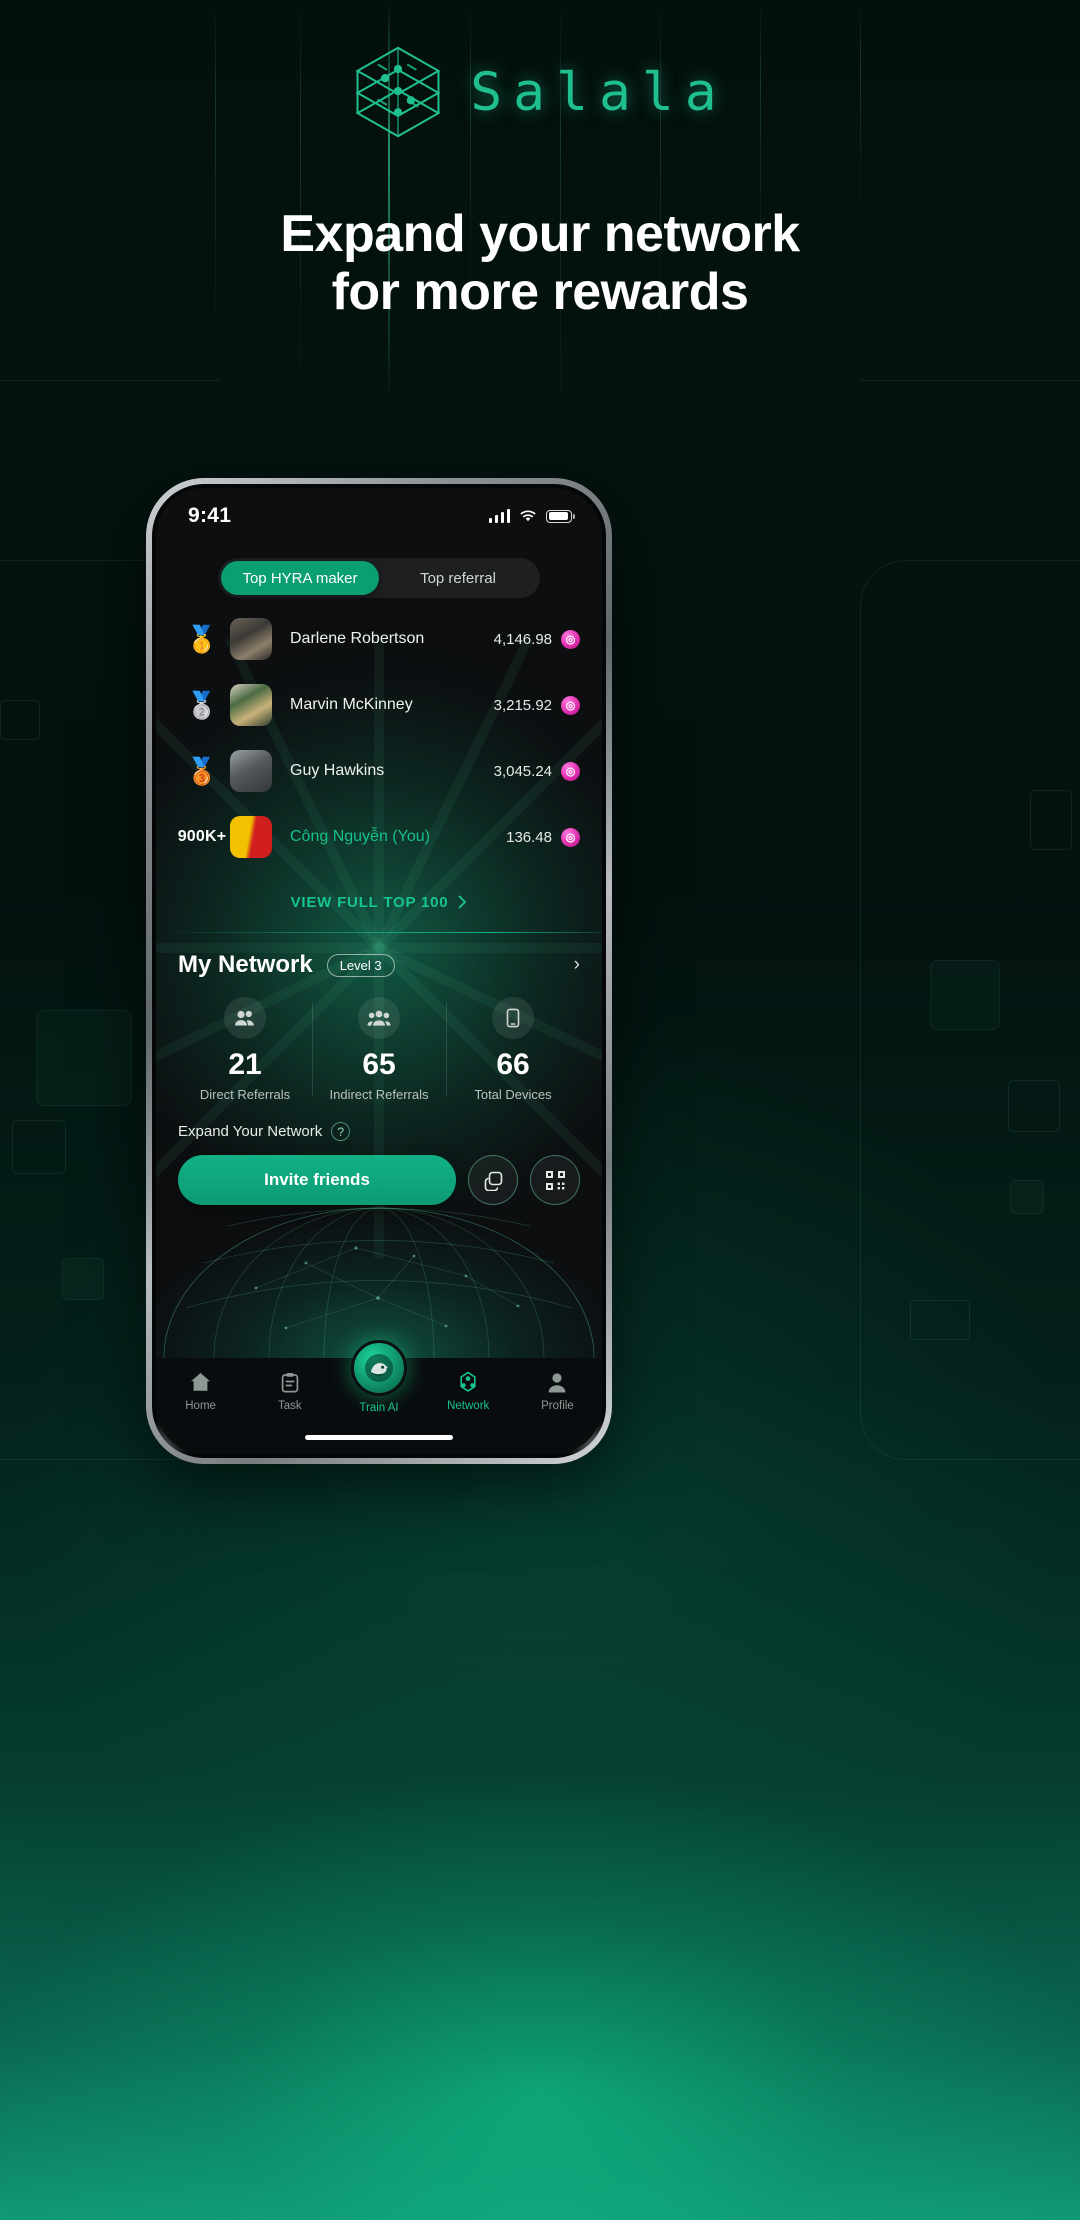 Image resolution: width=1080 pixels, height=2220 pixels. I want to click on player-score: 3,045.24, so click(522, 771).